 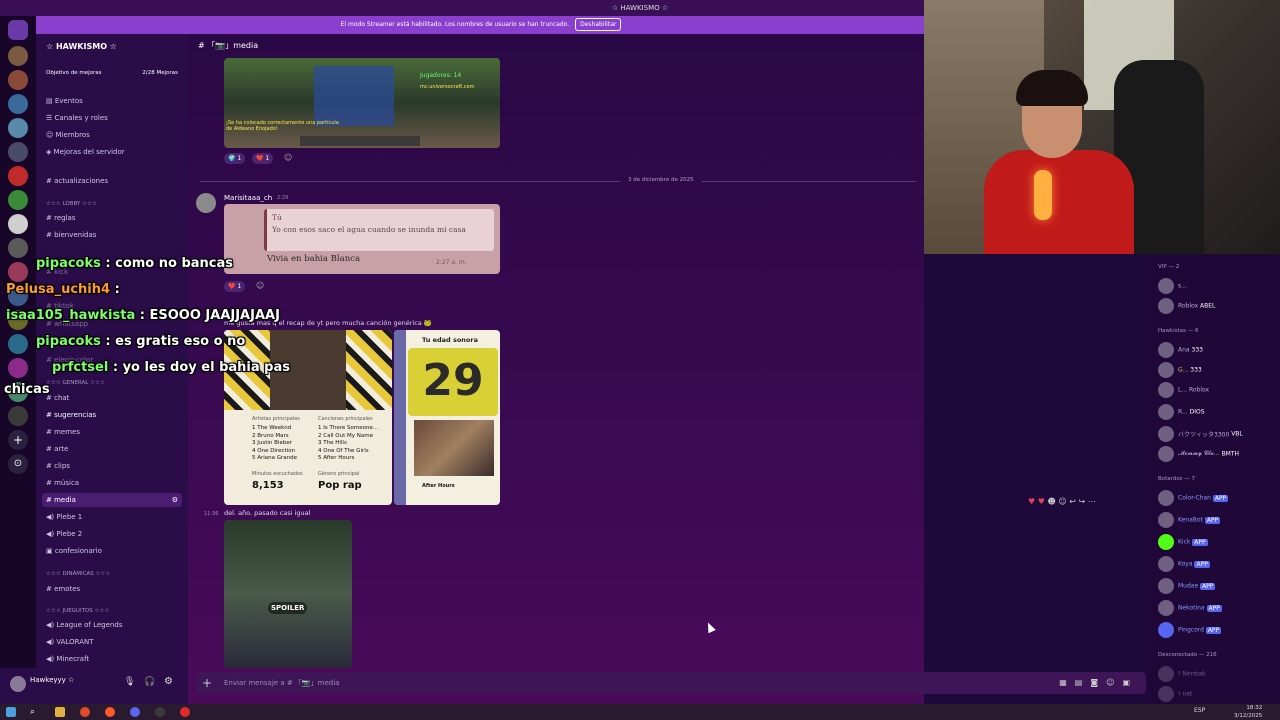 I want to click on gift-icon: ▦, so click(x=1067, y=682).